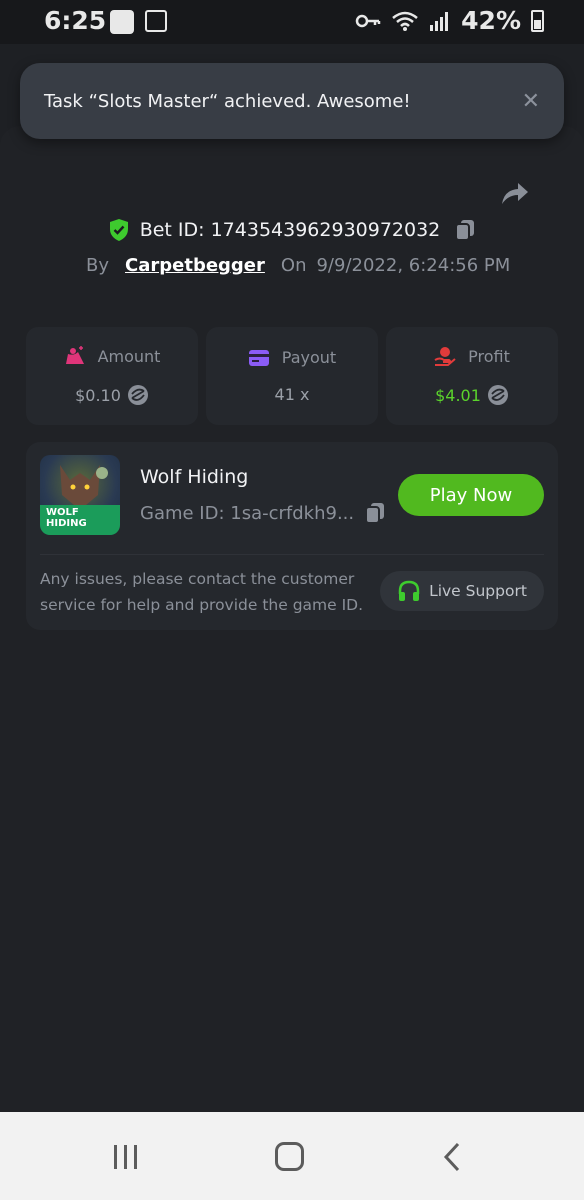 The height and width of the screenshot is (1200, 584). What do you see at coordinates (129, 356) in the screenshot?
I see `amount-label: Amount` at bounding box center [129, 356].